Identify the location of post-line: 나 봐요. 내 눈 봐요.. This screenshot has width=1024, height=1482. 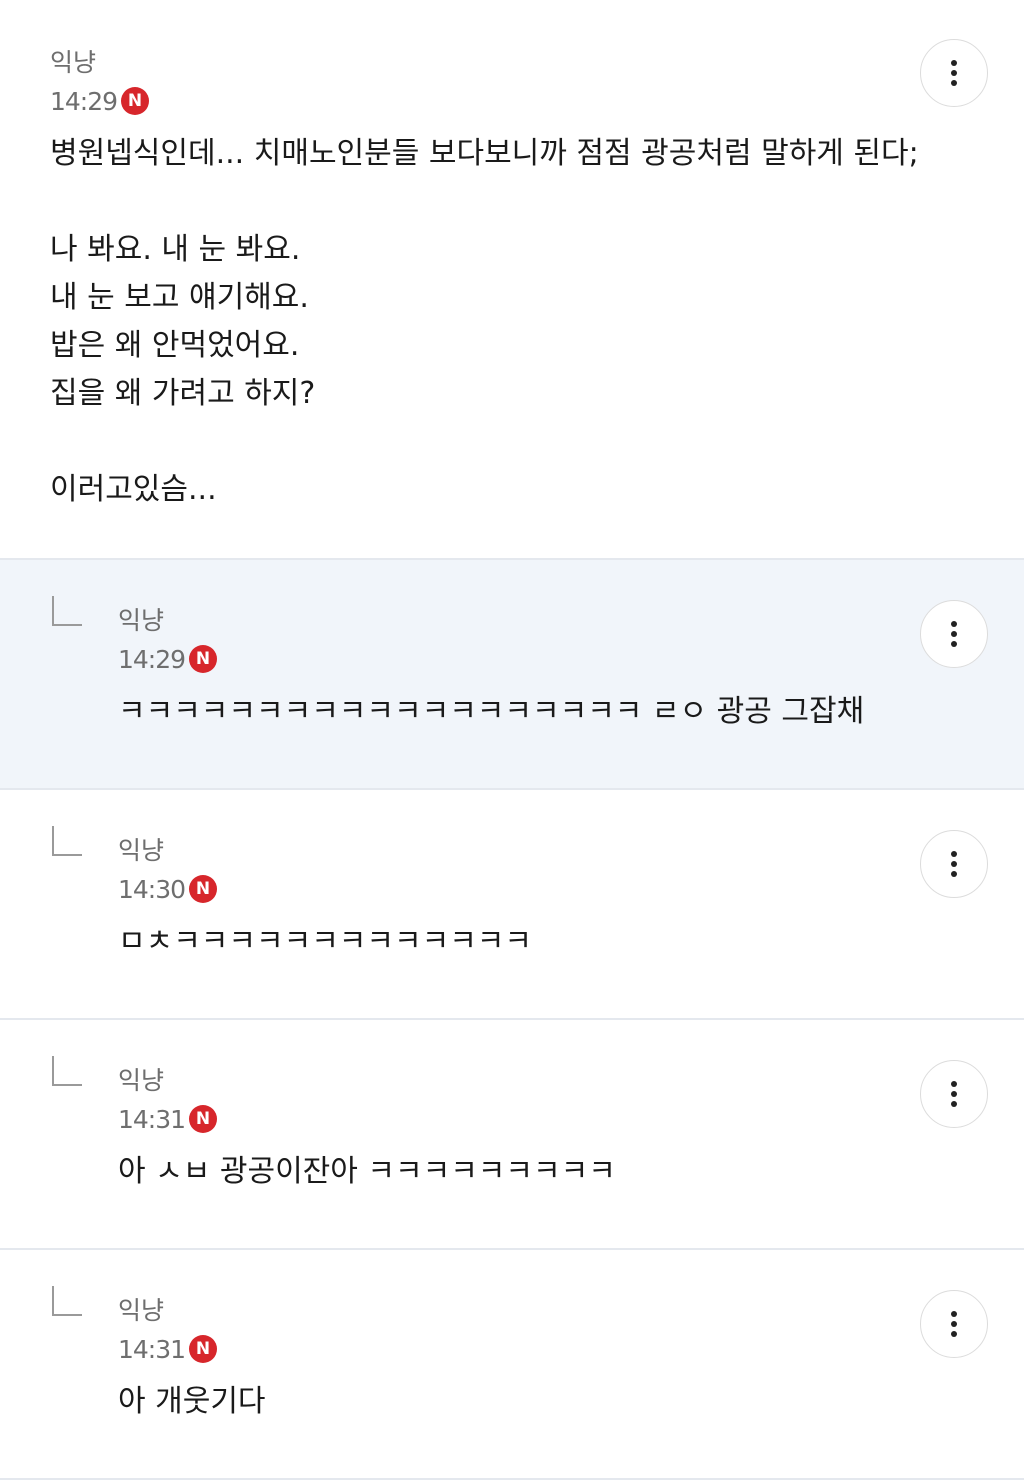
(175, 249).